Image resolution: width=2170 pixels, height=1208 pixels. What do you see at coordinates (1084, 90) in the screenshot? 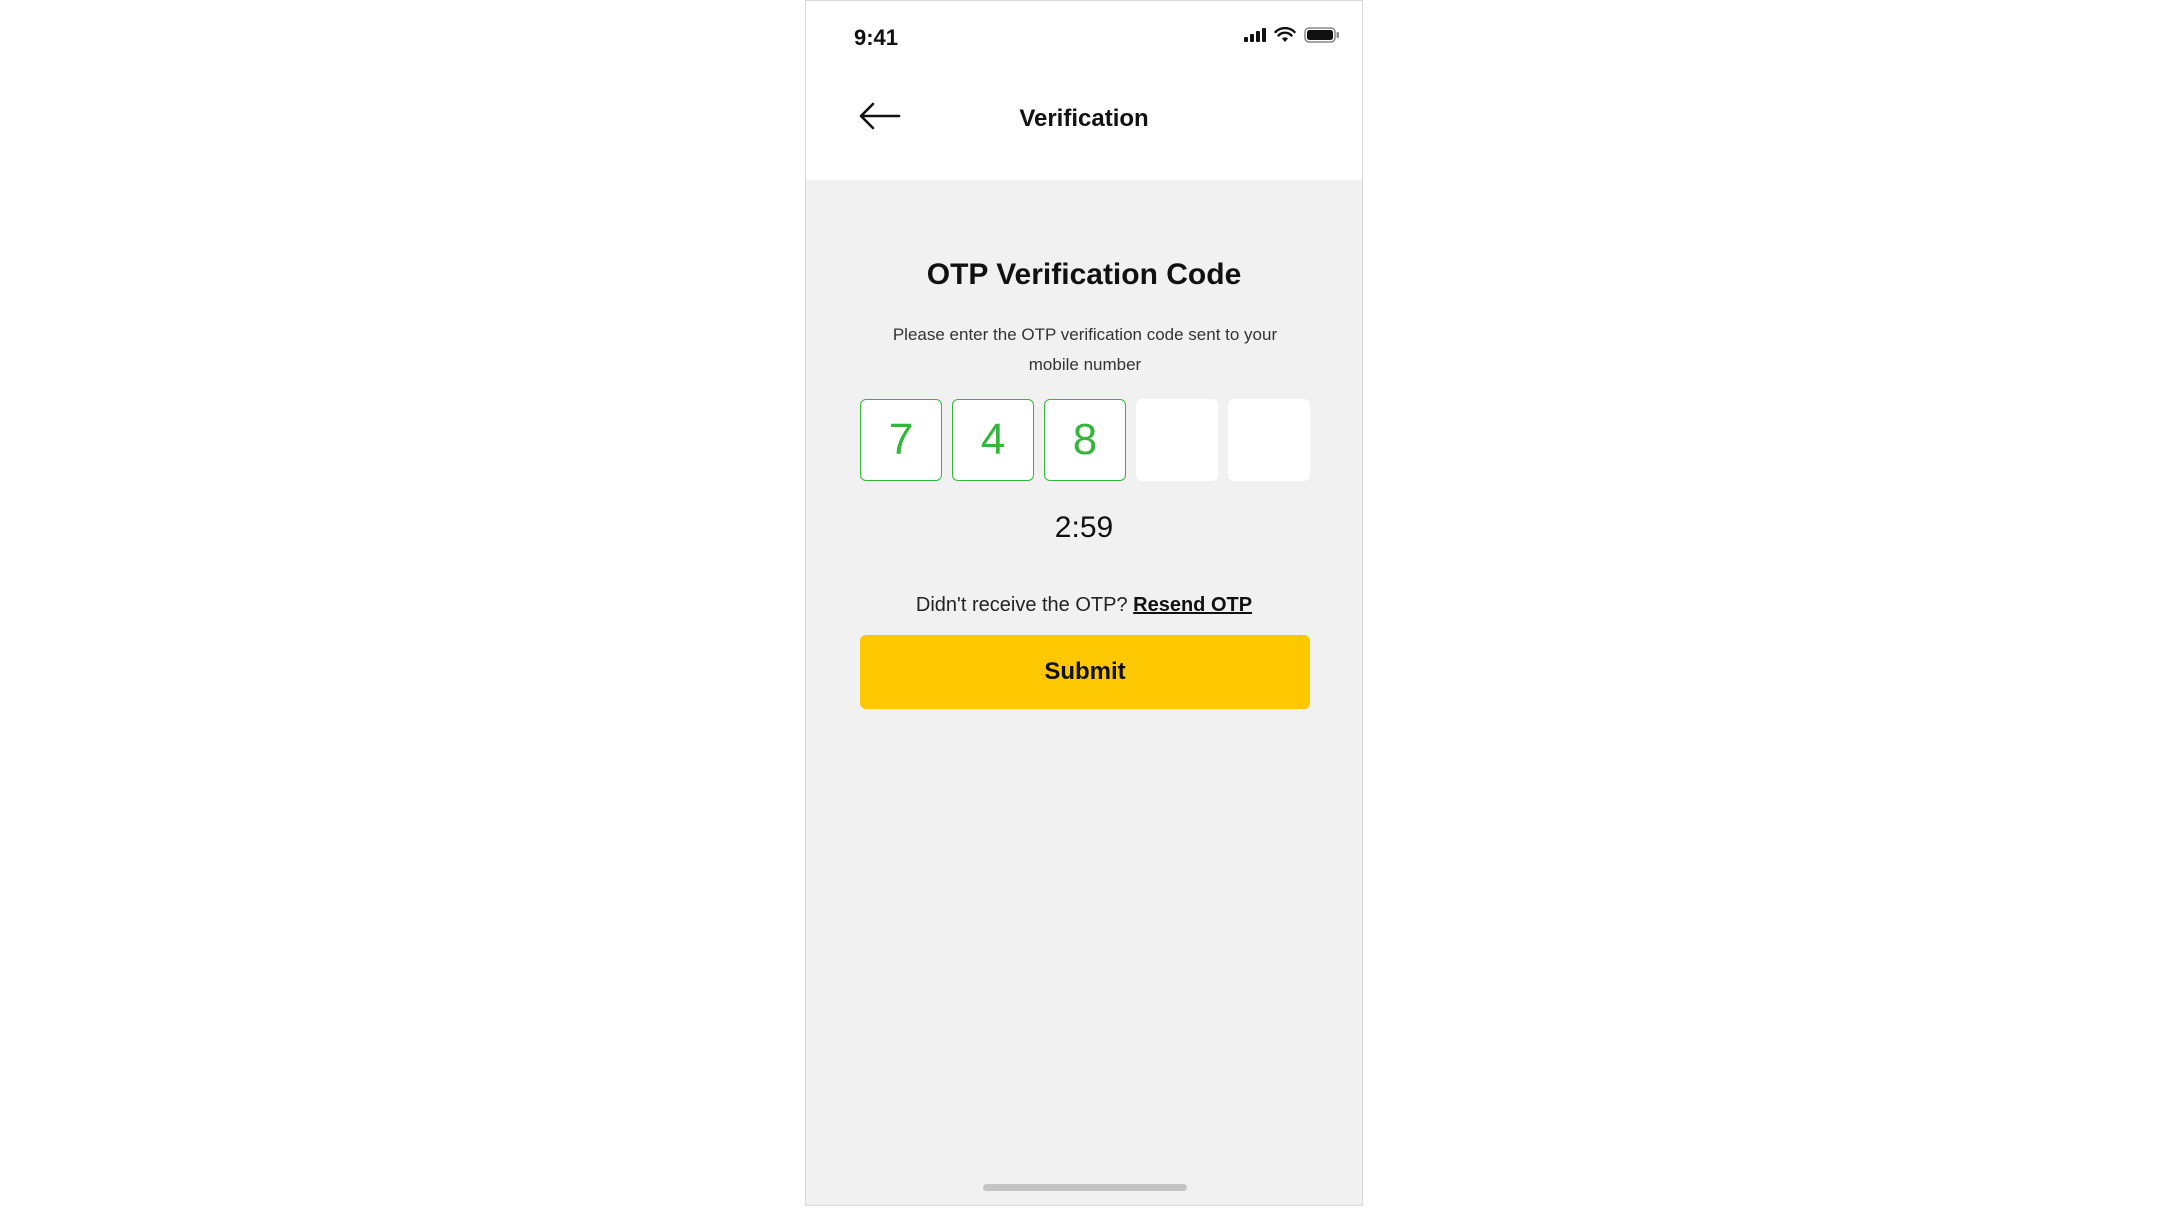
I see `top-bar: 9:41 Verification` at bounding box center [1084, 90].